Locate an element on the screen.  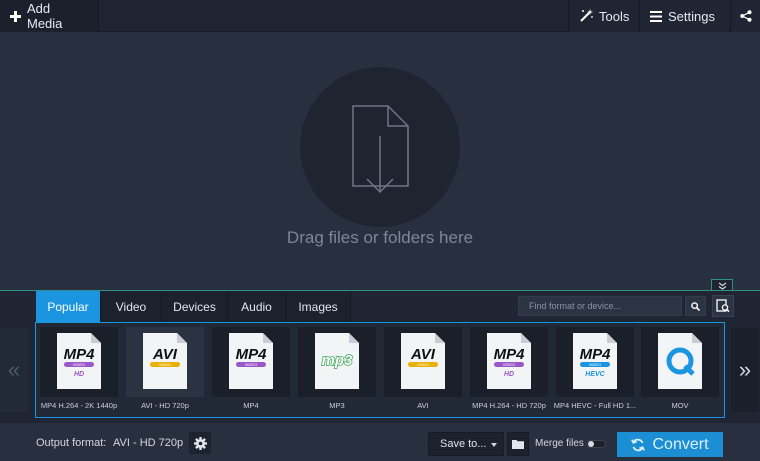
chevron-double-down-icon is located at coordinates (722, 286).